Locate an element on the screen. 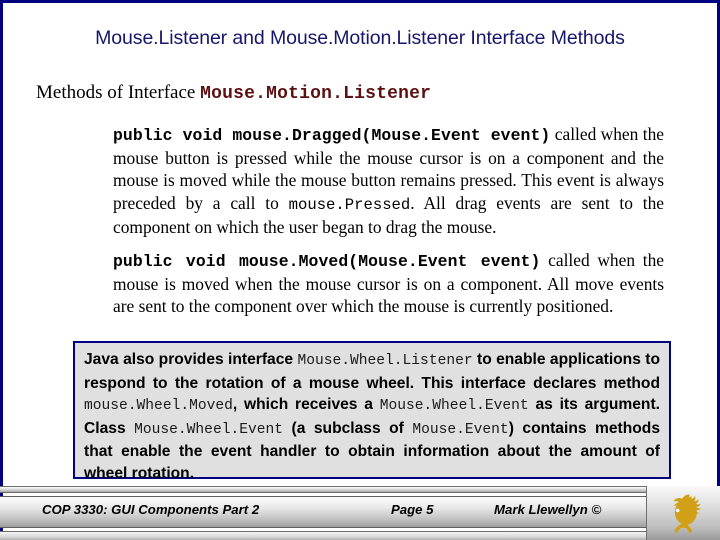 Image resolution: width=720 pixels, height=540 pixels. subtitle-prefix: Methods of Interface is located at coordinates (118, 92).